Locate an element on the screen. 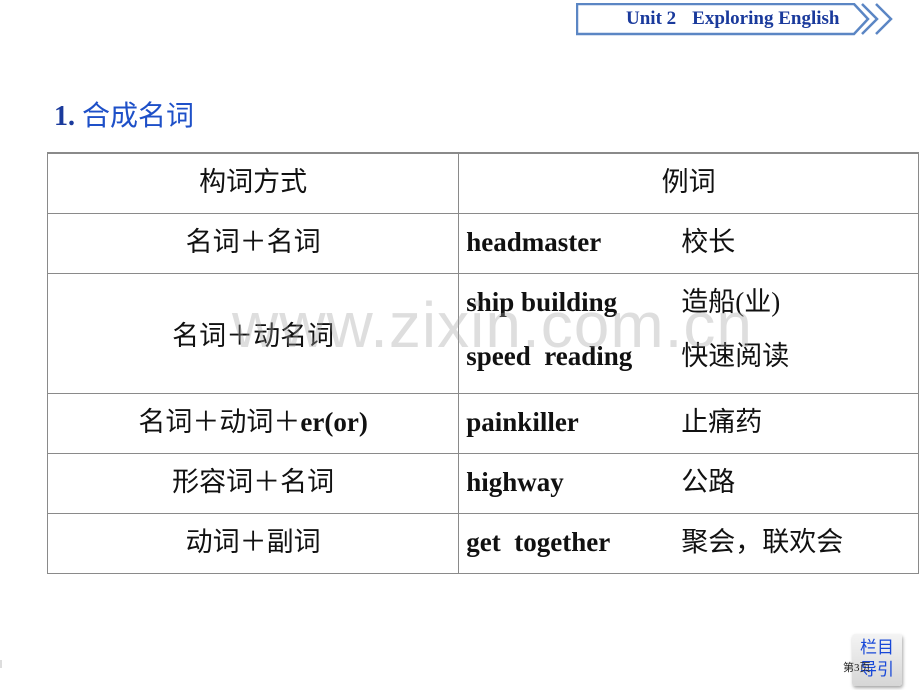  table-row: 名词＋动词＋er(or) painkiller 止痛药 is located at coordinates (482, 423).